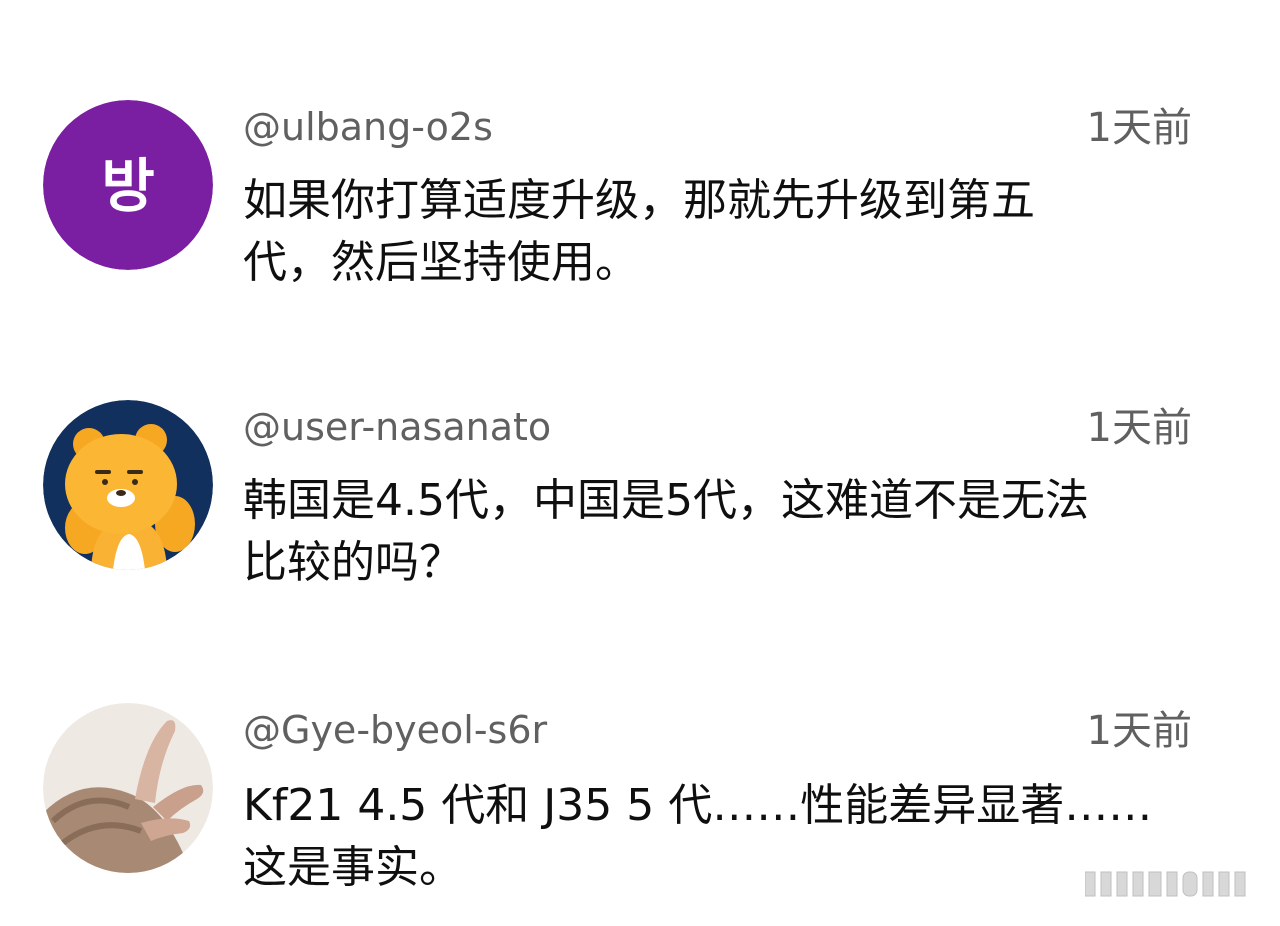 The image size is (1280, 926). I want to click on finger-heart-hand-icon, so click(128, 788).